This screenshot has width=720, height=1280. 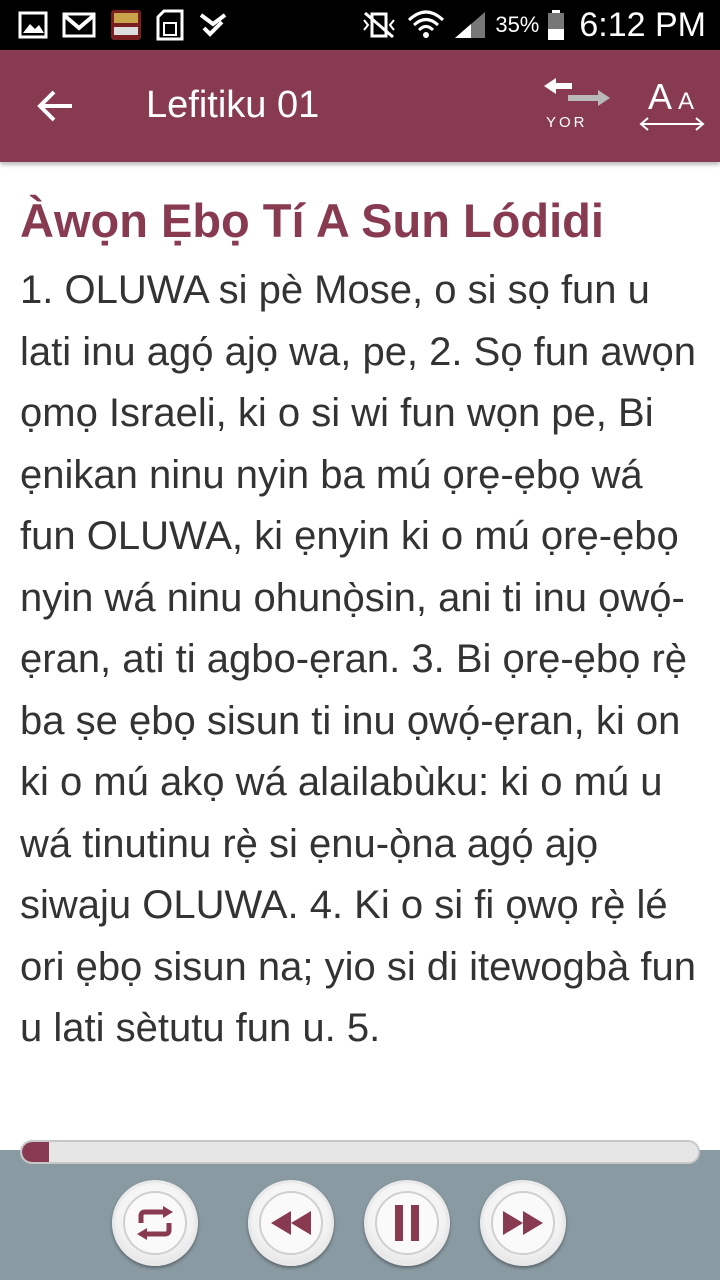 I want to click on font-size-small-label: A, so click(x=686, y=101).